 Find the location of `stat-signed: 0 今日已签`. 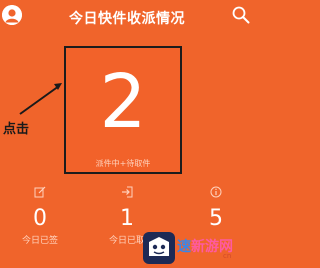

stat-signed: 0 今日已签 is located at coordinates (40, 216).